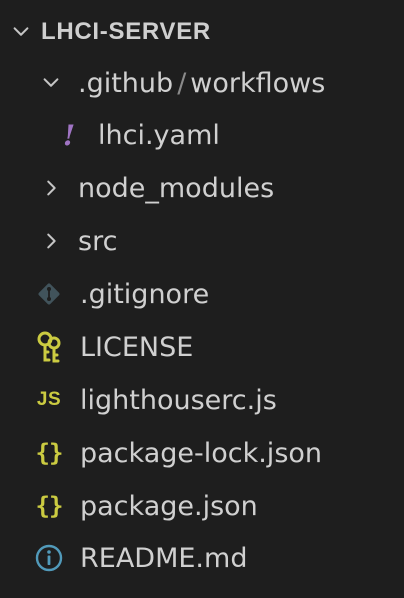 This screenshot has width=404, height=598. I want to click on folder-label-workflows: workflows, so click(258, 83).